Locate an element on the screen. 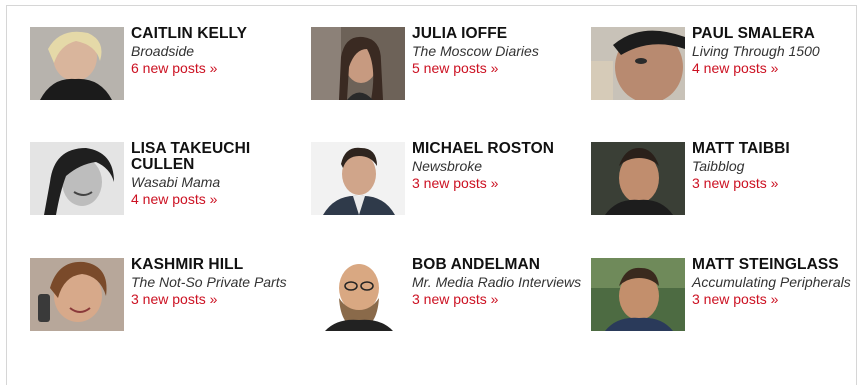 The height and width of the screenshot is (385, 864). blogger-name: BOB ANDELMAN is located at coordinates (497, 265).